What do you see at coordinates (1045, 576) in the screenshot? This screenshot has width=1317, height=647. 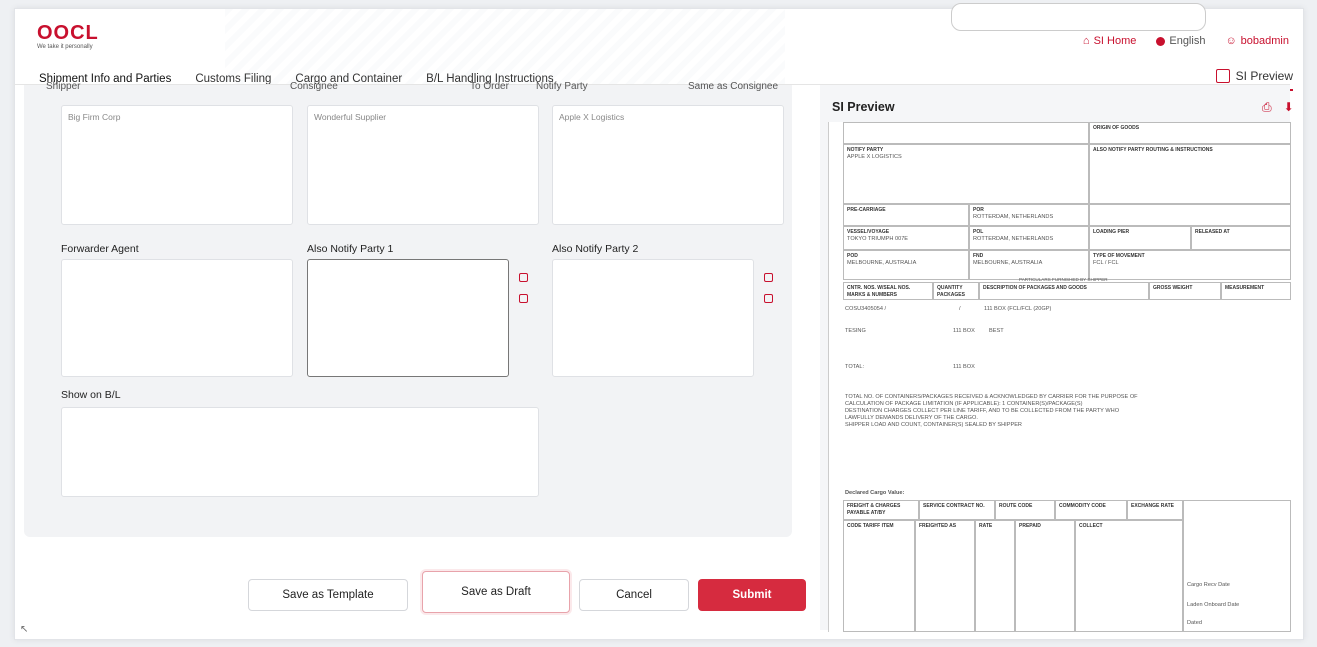 I see `prepaid-col: PREPAID` at bounding box center [1045, 576].